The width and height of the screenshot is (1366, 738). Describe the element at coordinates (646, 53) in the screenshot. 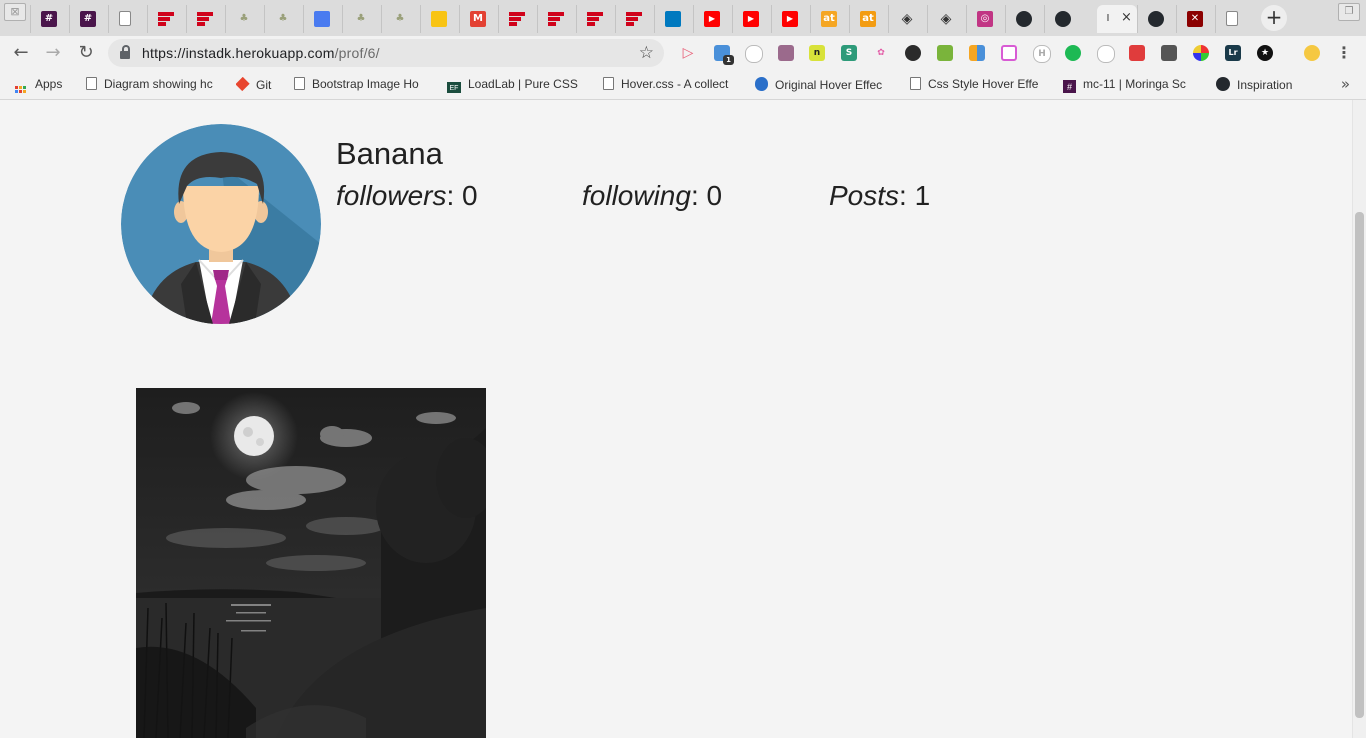

I see `bookmark-star-icon: ☆` at that location.